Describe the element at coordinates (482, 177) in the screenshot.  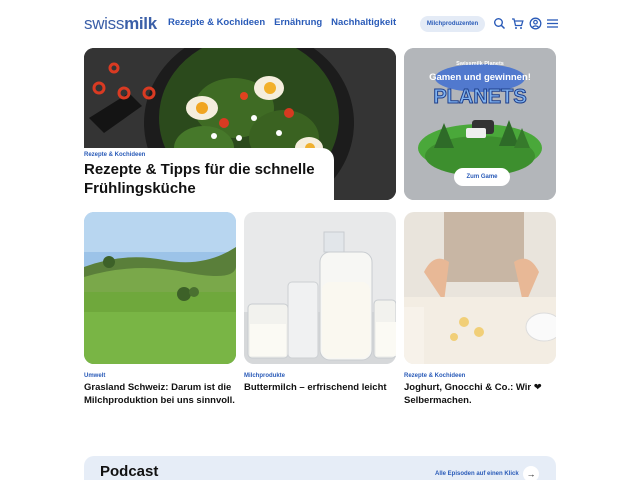
I see `zum-game-button: Zum Game` at that location.